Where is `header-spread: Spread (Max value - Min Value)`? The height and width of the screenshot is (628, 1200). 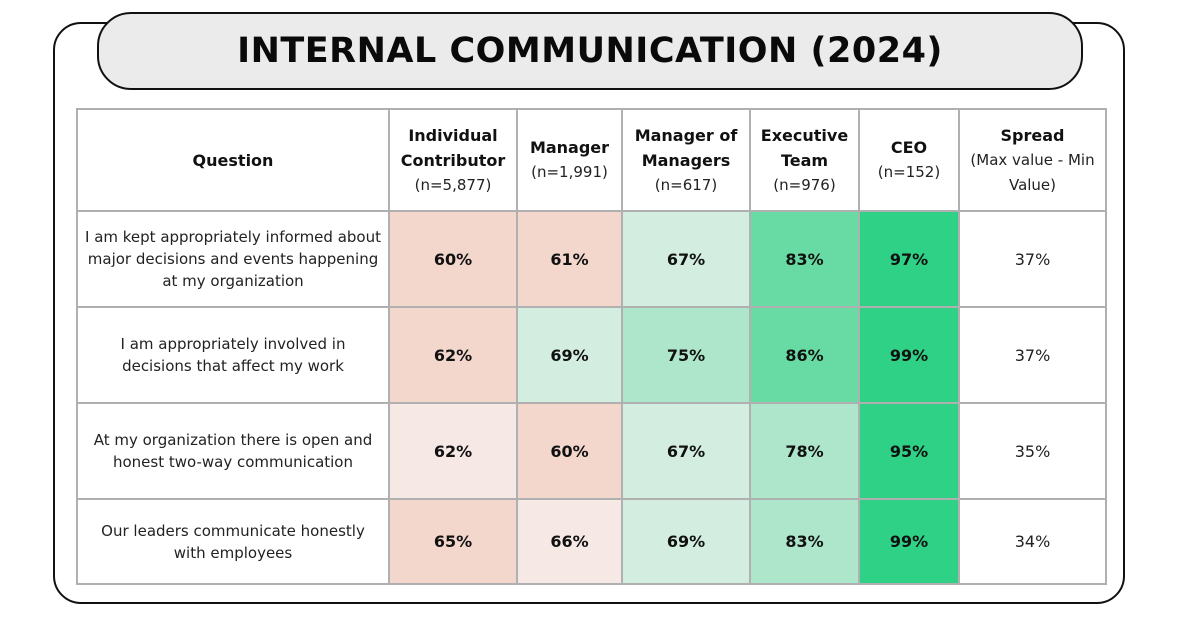
header-spread: Spread (Max value - Min Value) is located at coordinates (1032, 160).